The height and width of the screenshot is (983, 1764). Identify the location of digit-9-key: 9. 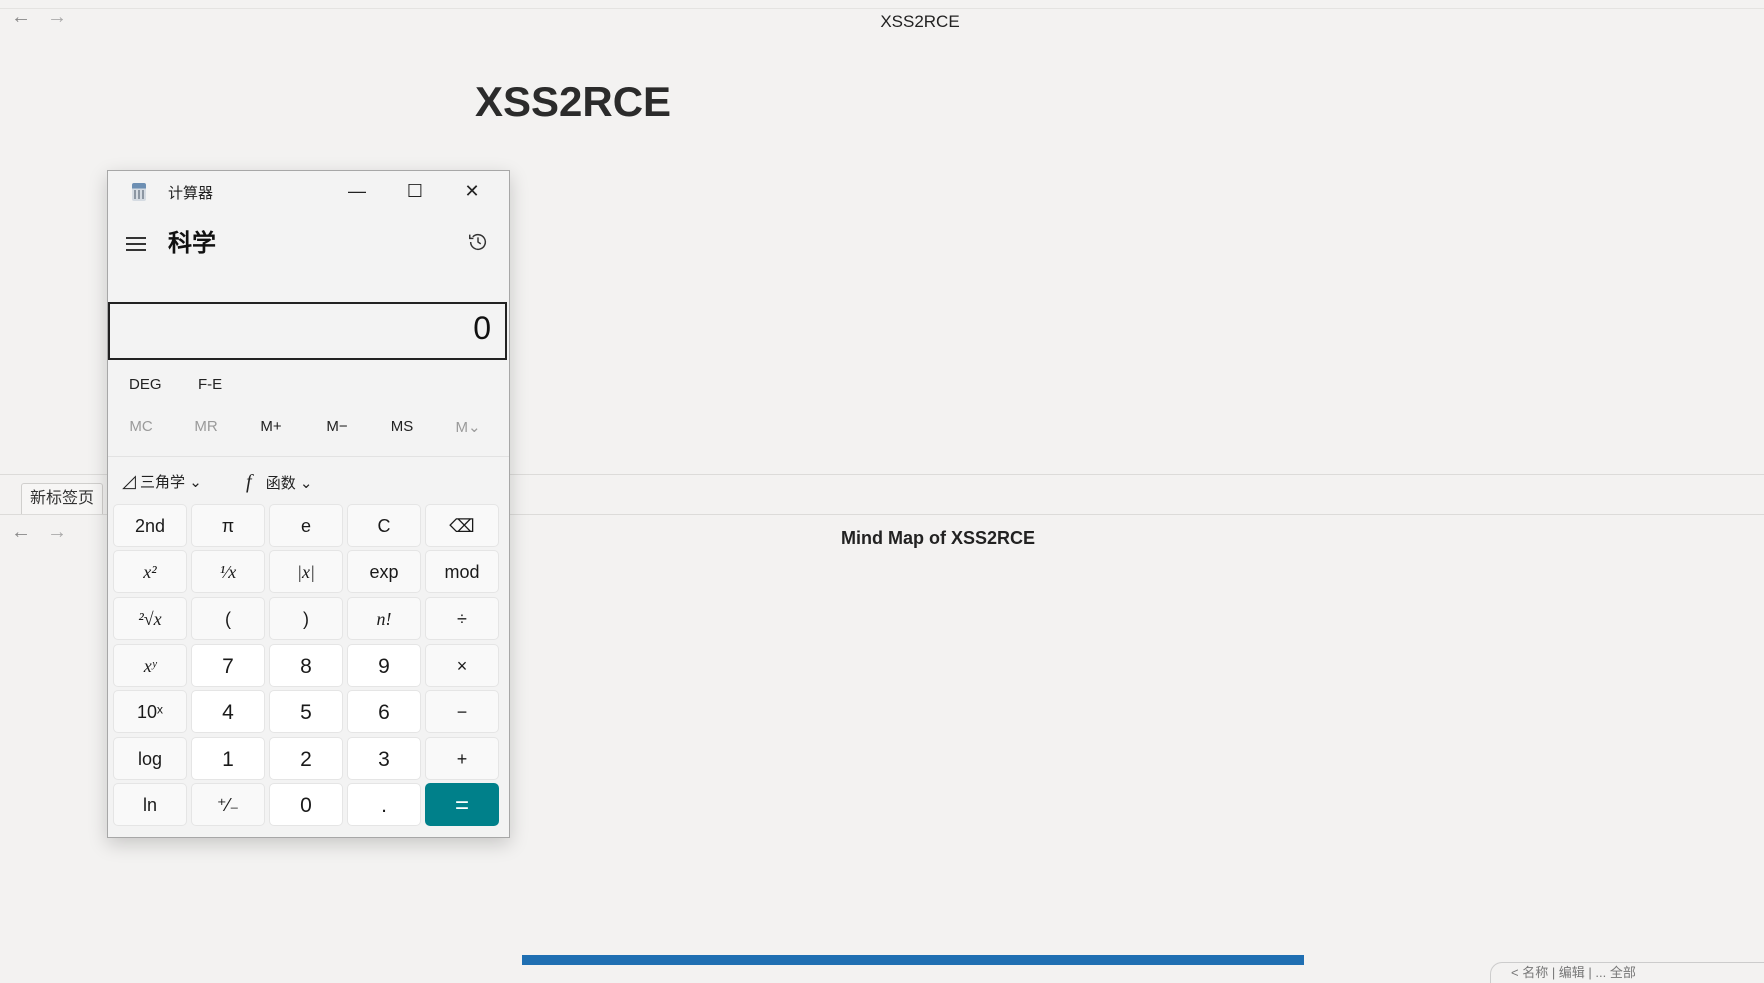
(384, 665).